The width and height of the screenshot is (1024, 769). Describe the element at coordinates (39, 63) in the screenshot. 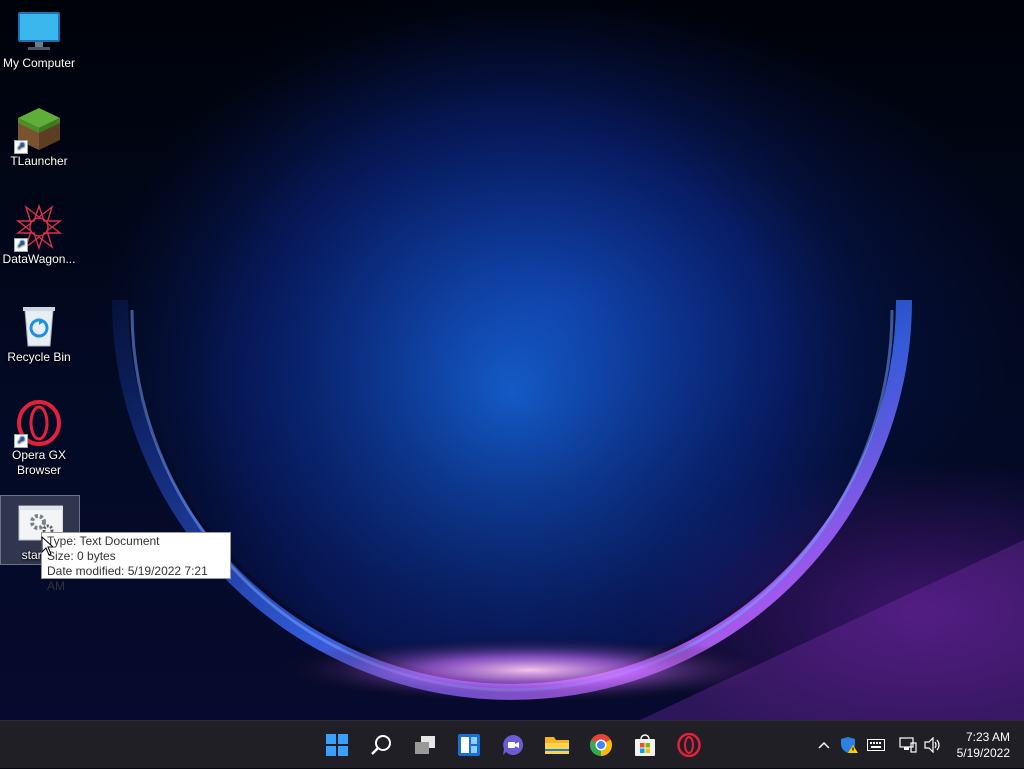

I see `desktop-icon-label: My Computer` at that location.